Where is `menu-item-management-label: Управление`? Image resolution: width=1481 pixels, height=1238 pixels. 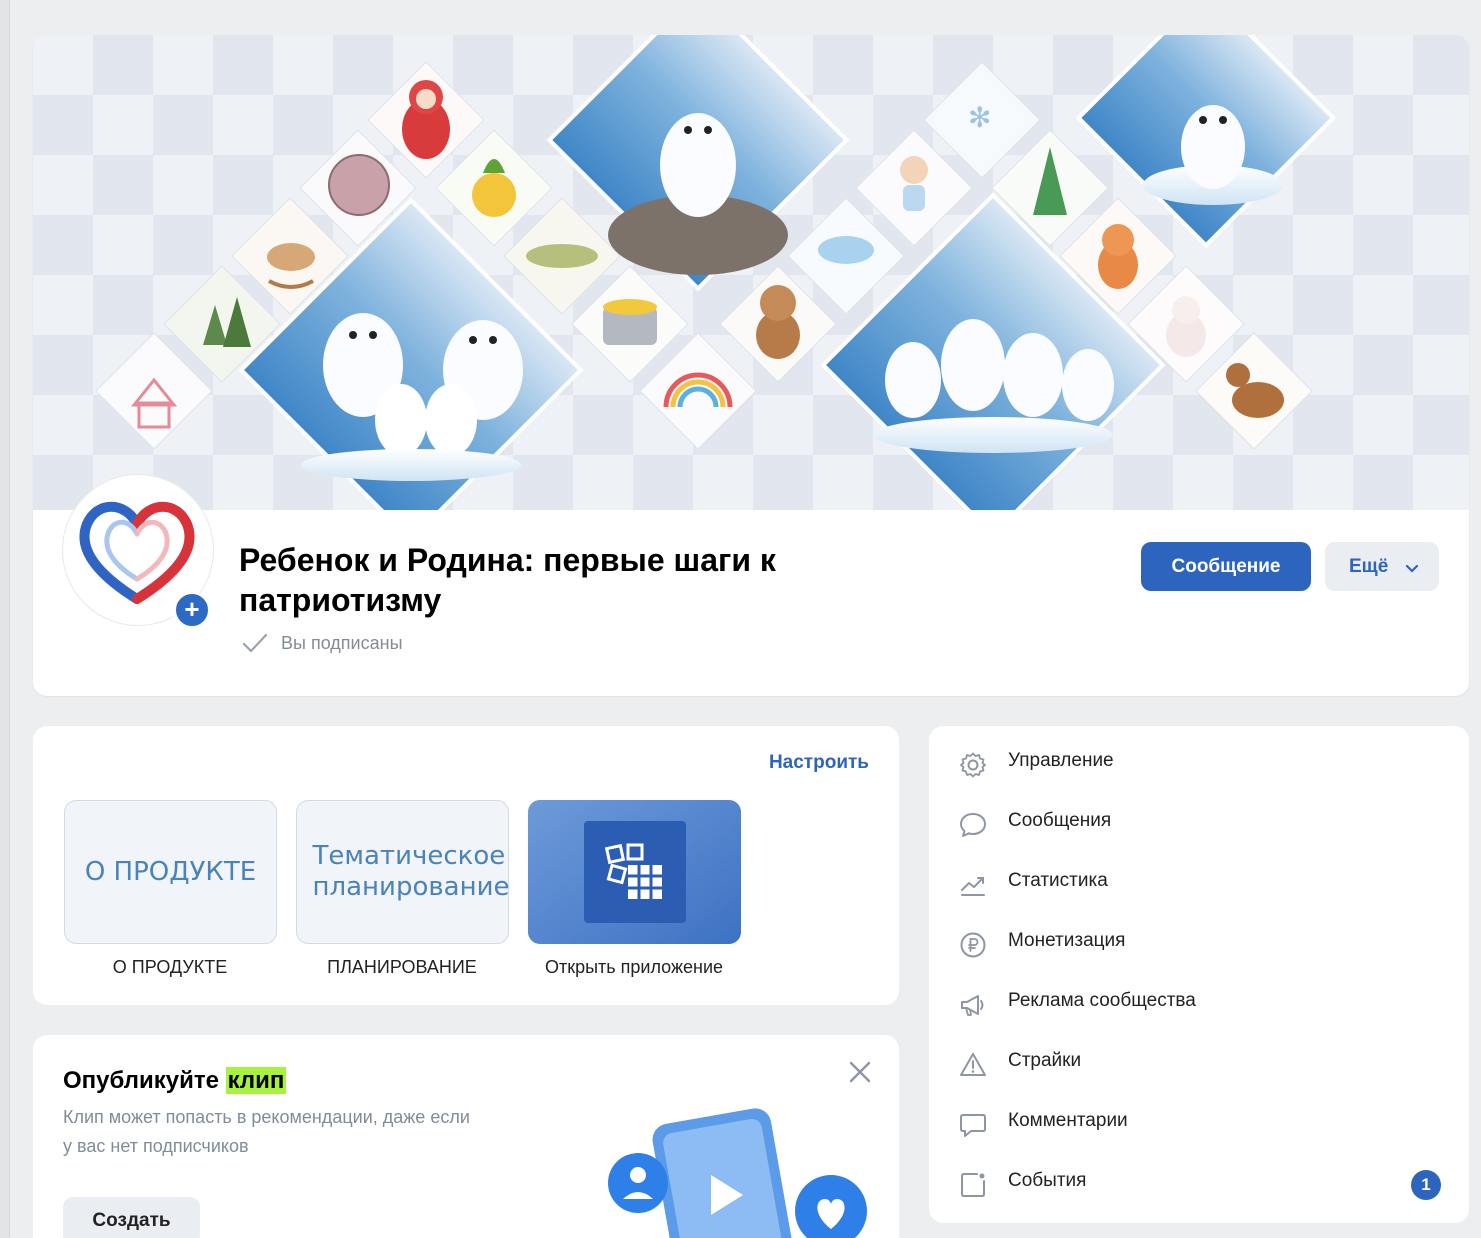 menu-item-management-label: Управление is located at coordinates (1061, 760).